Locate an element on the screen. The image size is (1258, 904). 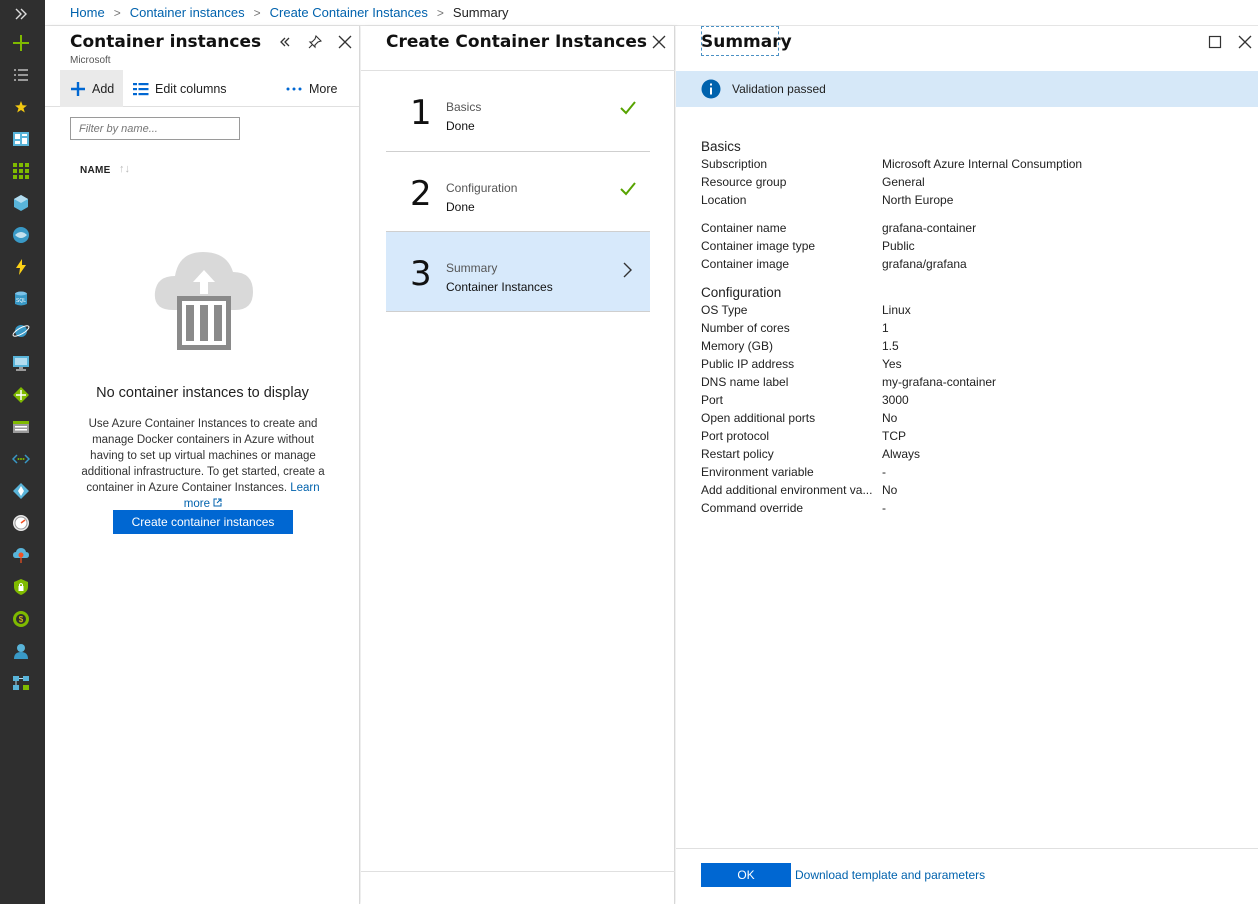
summary-row-dns-name-label: DNS name label my-grafana-container is located at coordinates (971, 384).